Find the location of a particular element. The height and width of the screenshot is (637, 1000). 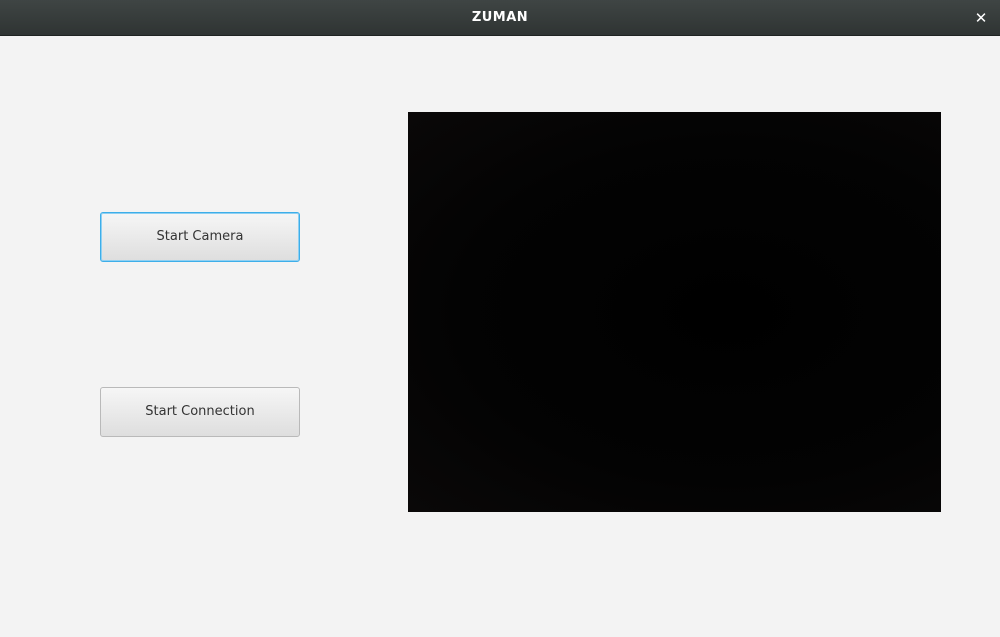

title-bar: ZUMAN ✕ is located at coordinates (500, 18).